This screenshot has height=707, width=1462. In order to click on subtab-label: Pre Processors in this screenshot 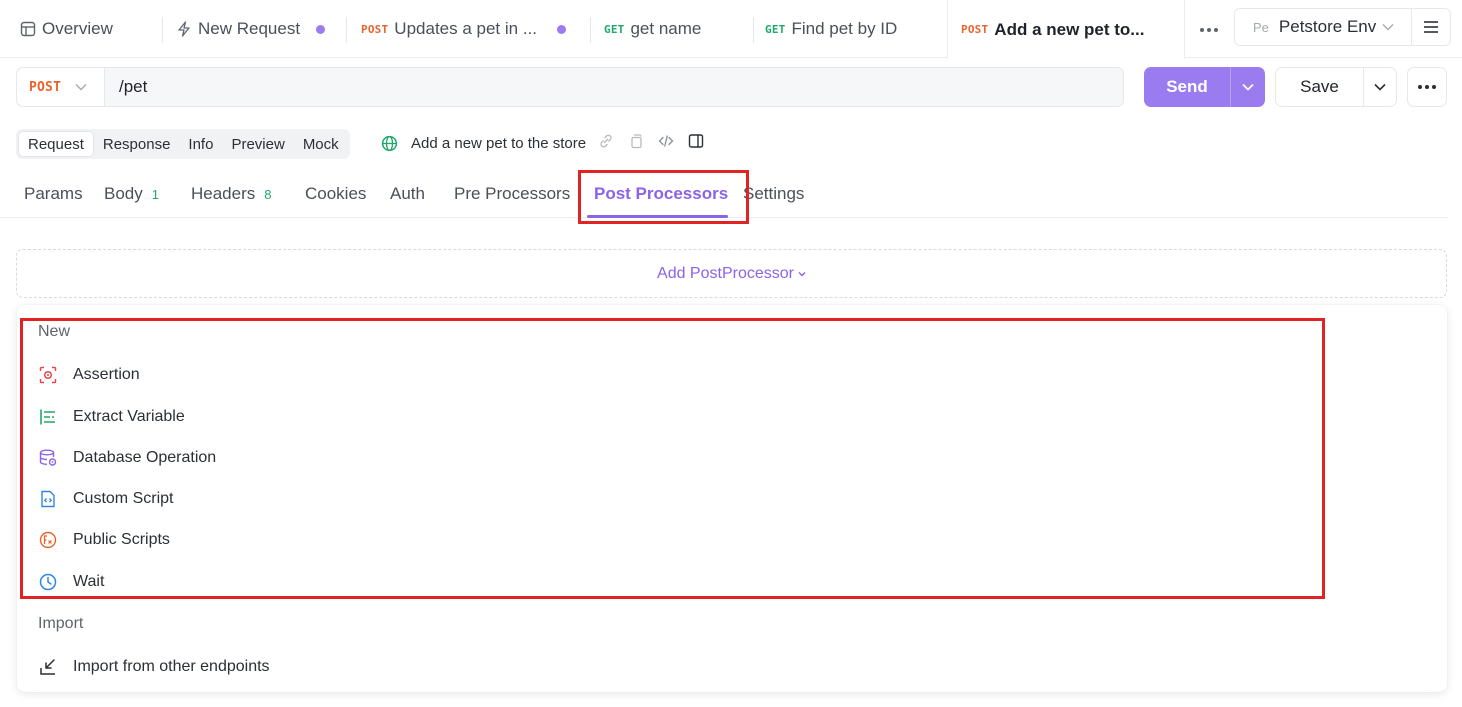, I will do `click(512, 193)`.